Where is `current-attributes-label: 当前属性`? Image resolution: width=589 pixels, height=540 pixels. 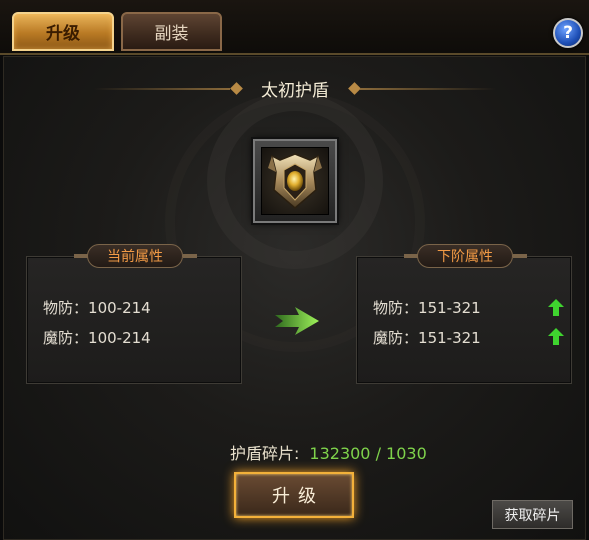 current-attributes-label: 当前属性 is located at coordinates (135, 256).